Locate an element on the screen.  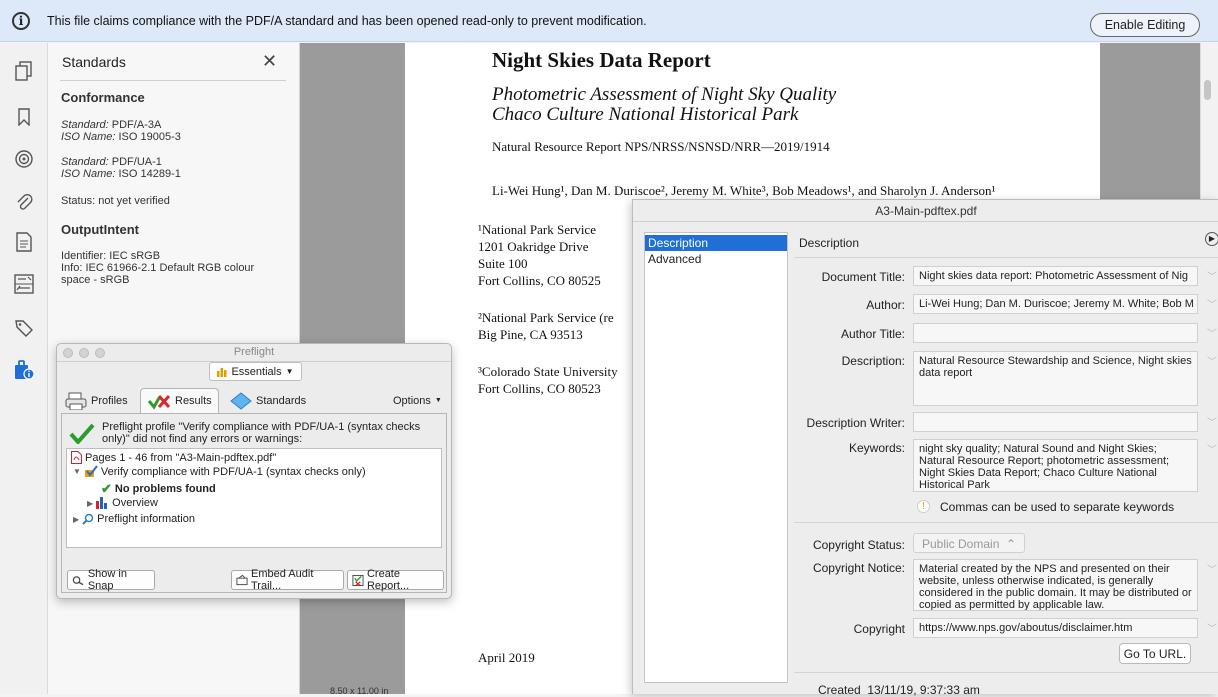
author-title-field is located at coordinates (1055, 333).